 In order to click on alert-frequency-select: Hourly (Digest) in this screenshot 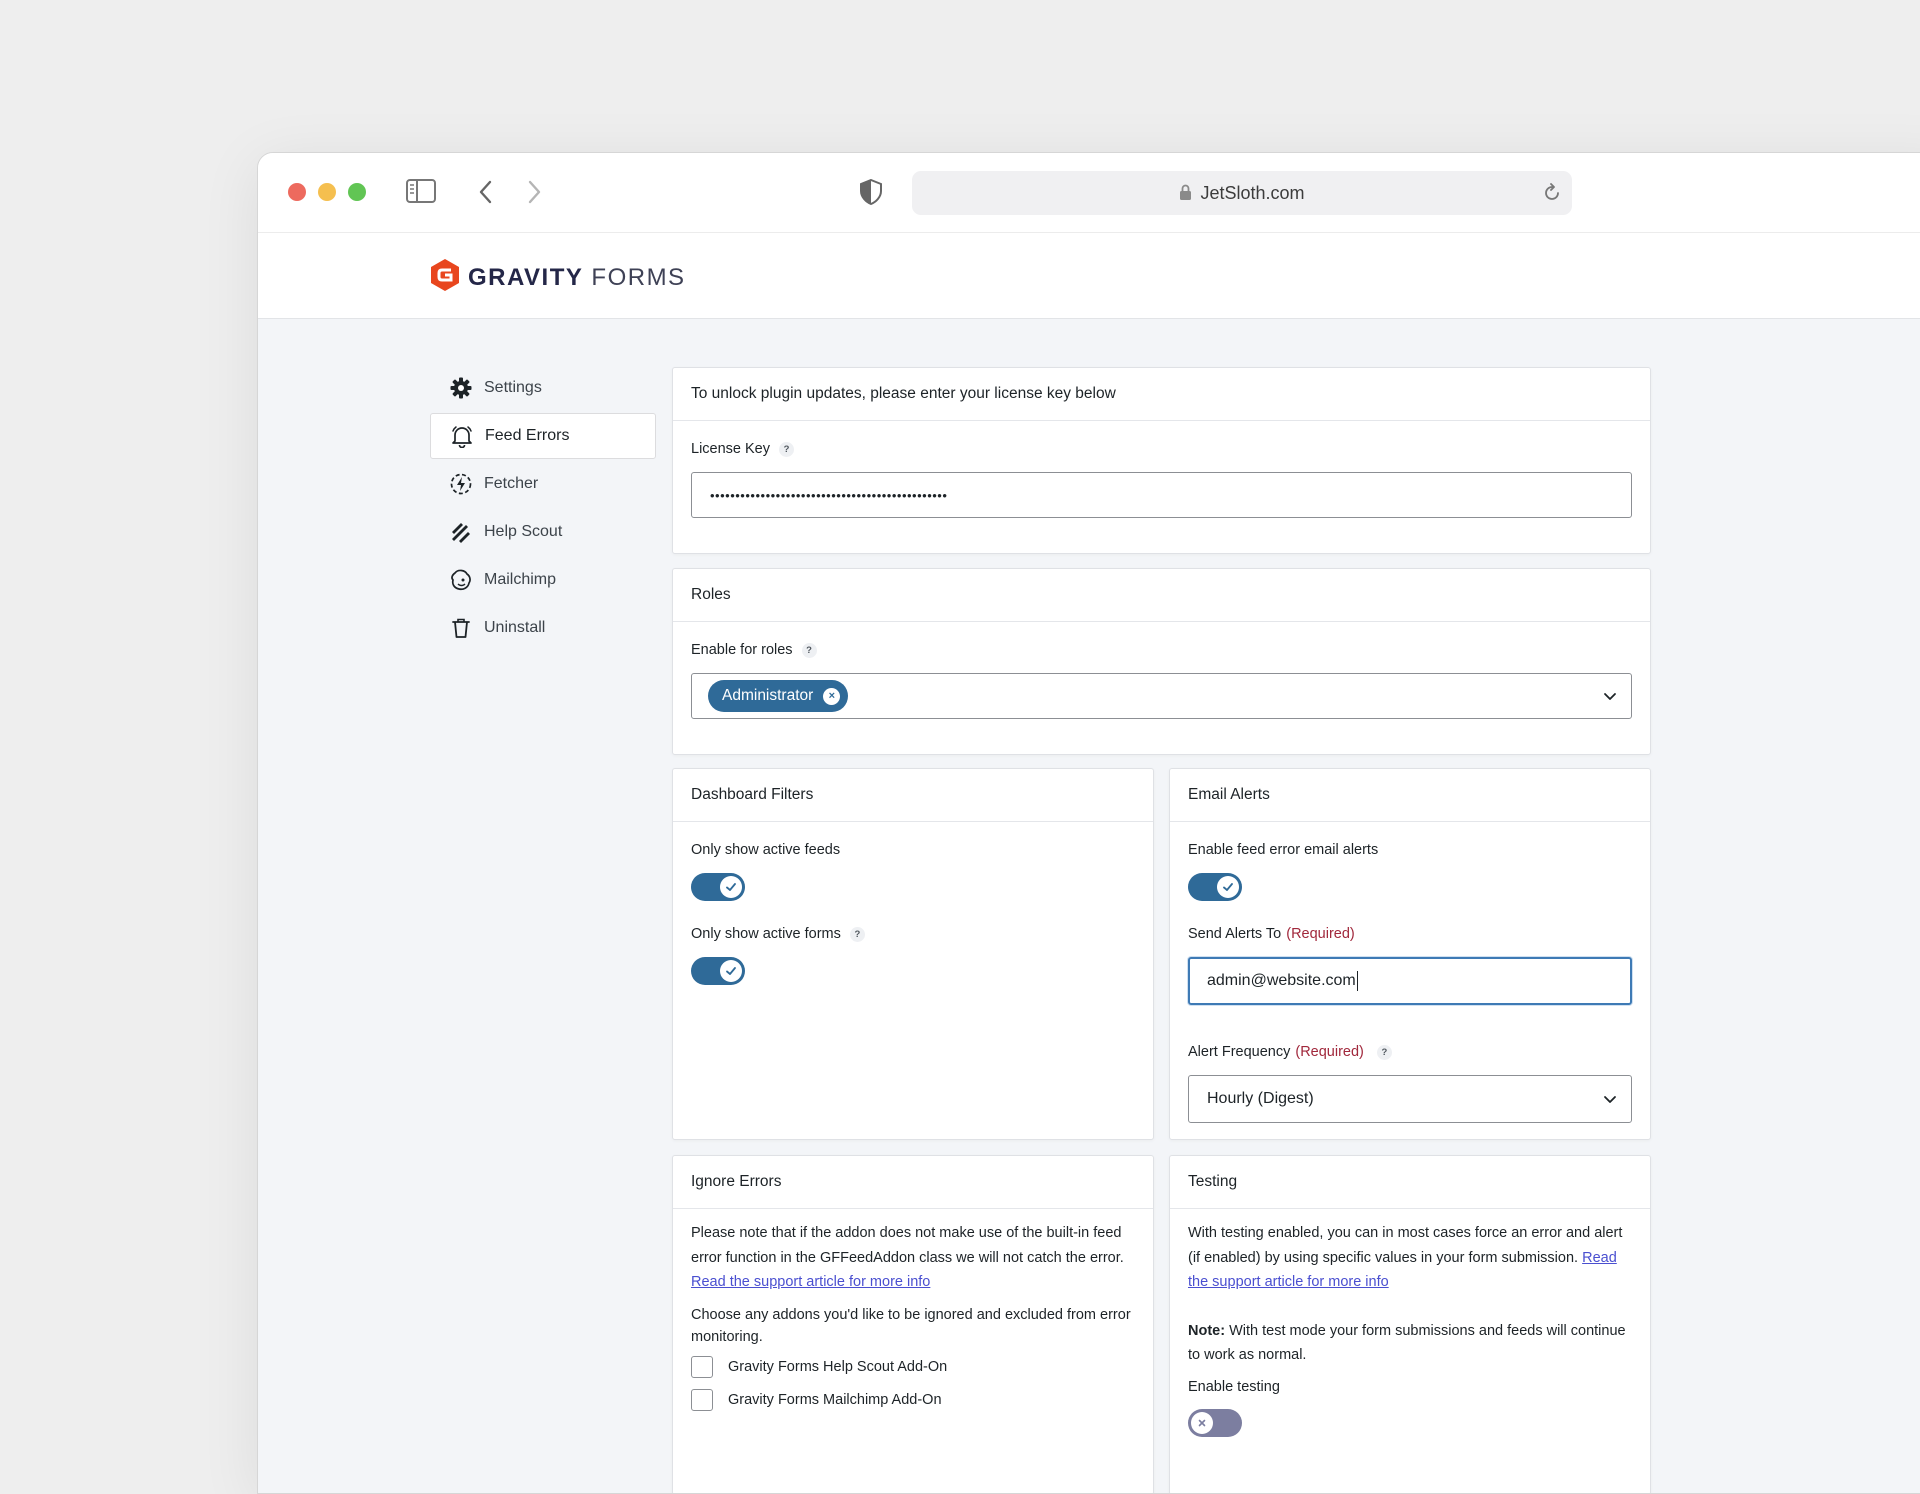, I will do `click(1410, 1099)`.